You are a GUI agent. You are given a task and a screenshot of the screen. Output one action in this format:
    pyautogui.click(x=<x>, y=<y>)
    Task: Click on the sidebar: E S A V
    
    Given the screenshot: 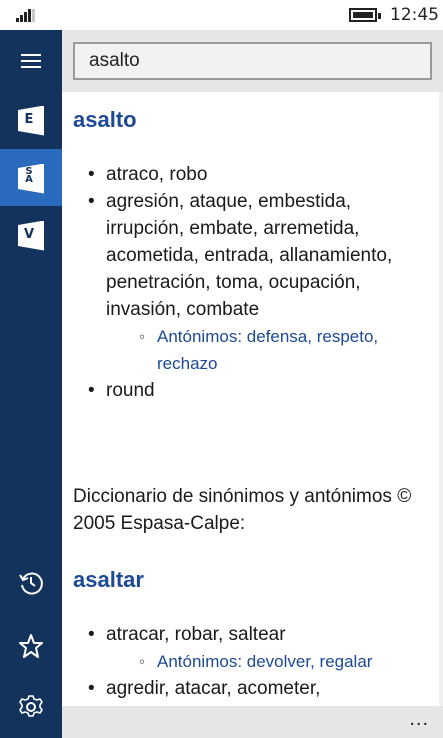 What is the action you would take?
    pyautogui.click(x=31, y=384)
    